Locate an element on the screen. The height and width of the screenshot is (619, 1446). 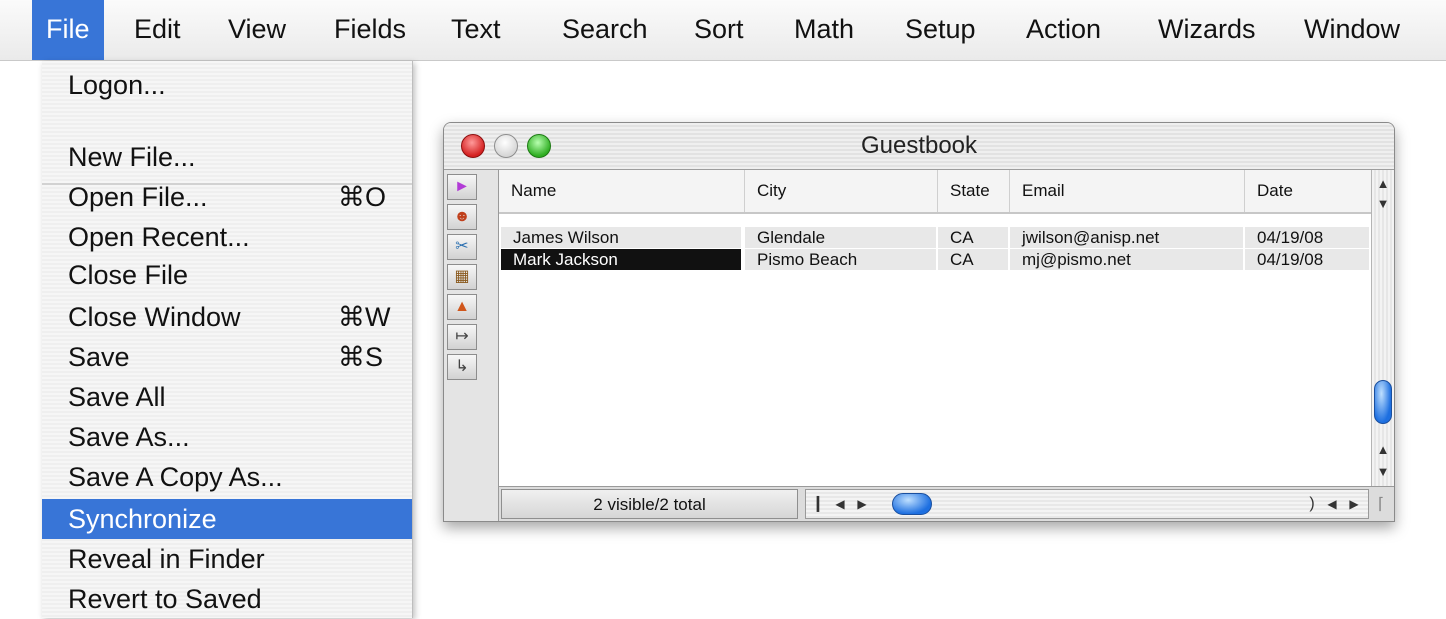
form-tool-icon: ▦ is located at coordinates (462, 277).